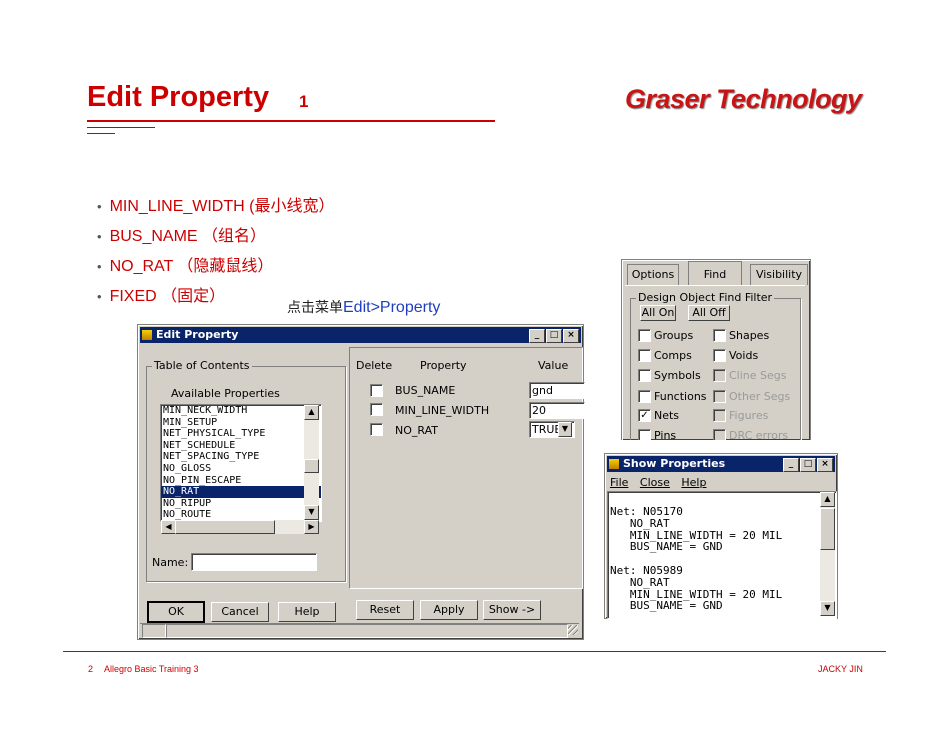 The height and width of the screenshot is (735, 950). Describe the element at coordinates (658, 313) in the screenshot. I see `all-on-button: All On` at that location.